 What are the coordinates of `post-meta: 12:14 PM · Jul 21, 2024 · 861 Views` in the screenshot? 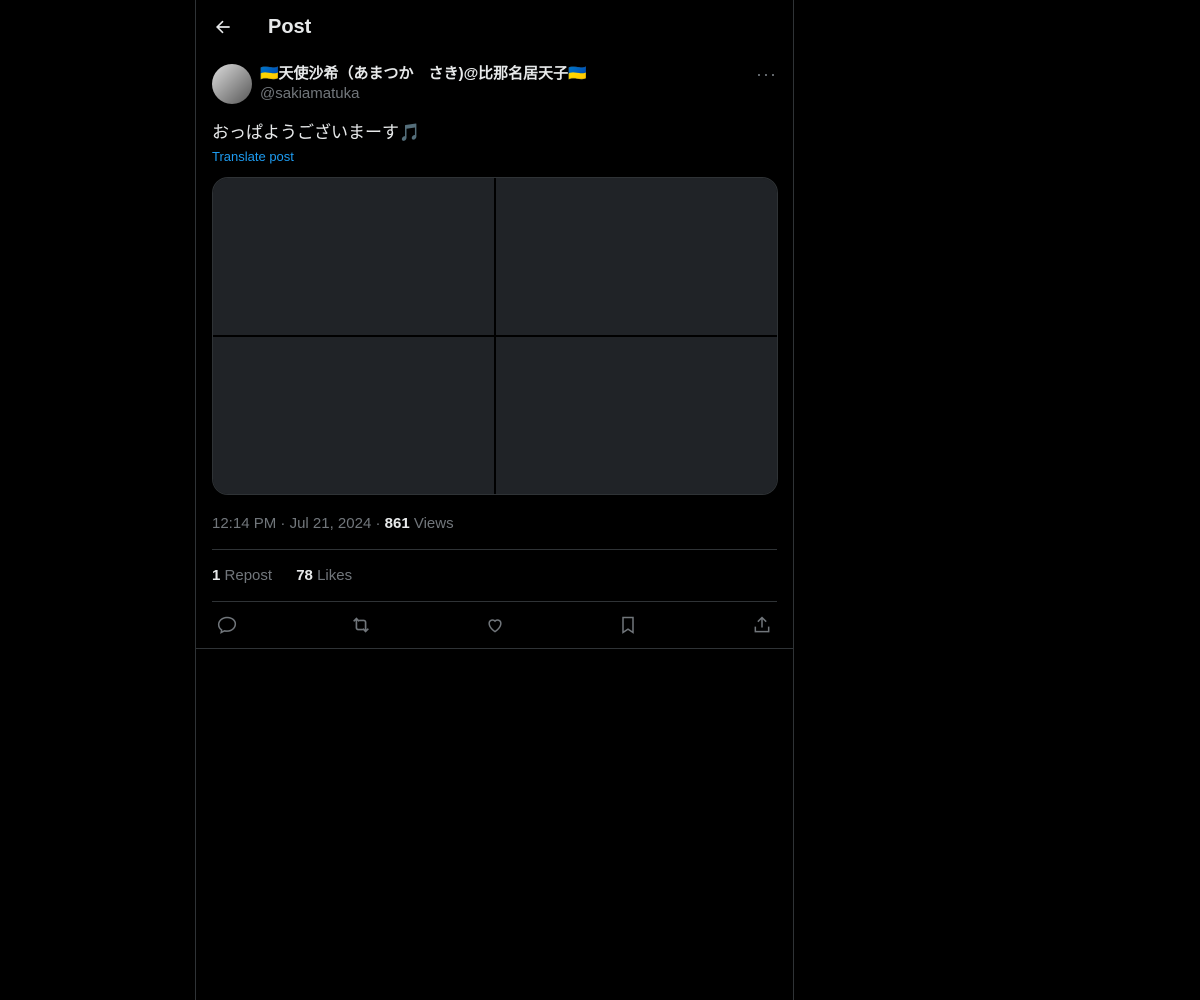 It's located at (494, 532).